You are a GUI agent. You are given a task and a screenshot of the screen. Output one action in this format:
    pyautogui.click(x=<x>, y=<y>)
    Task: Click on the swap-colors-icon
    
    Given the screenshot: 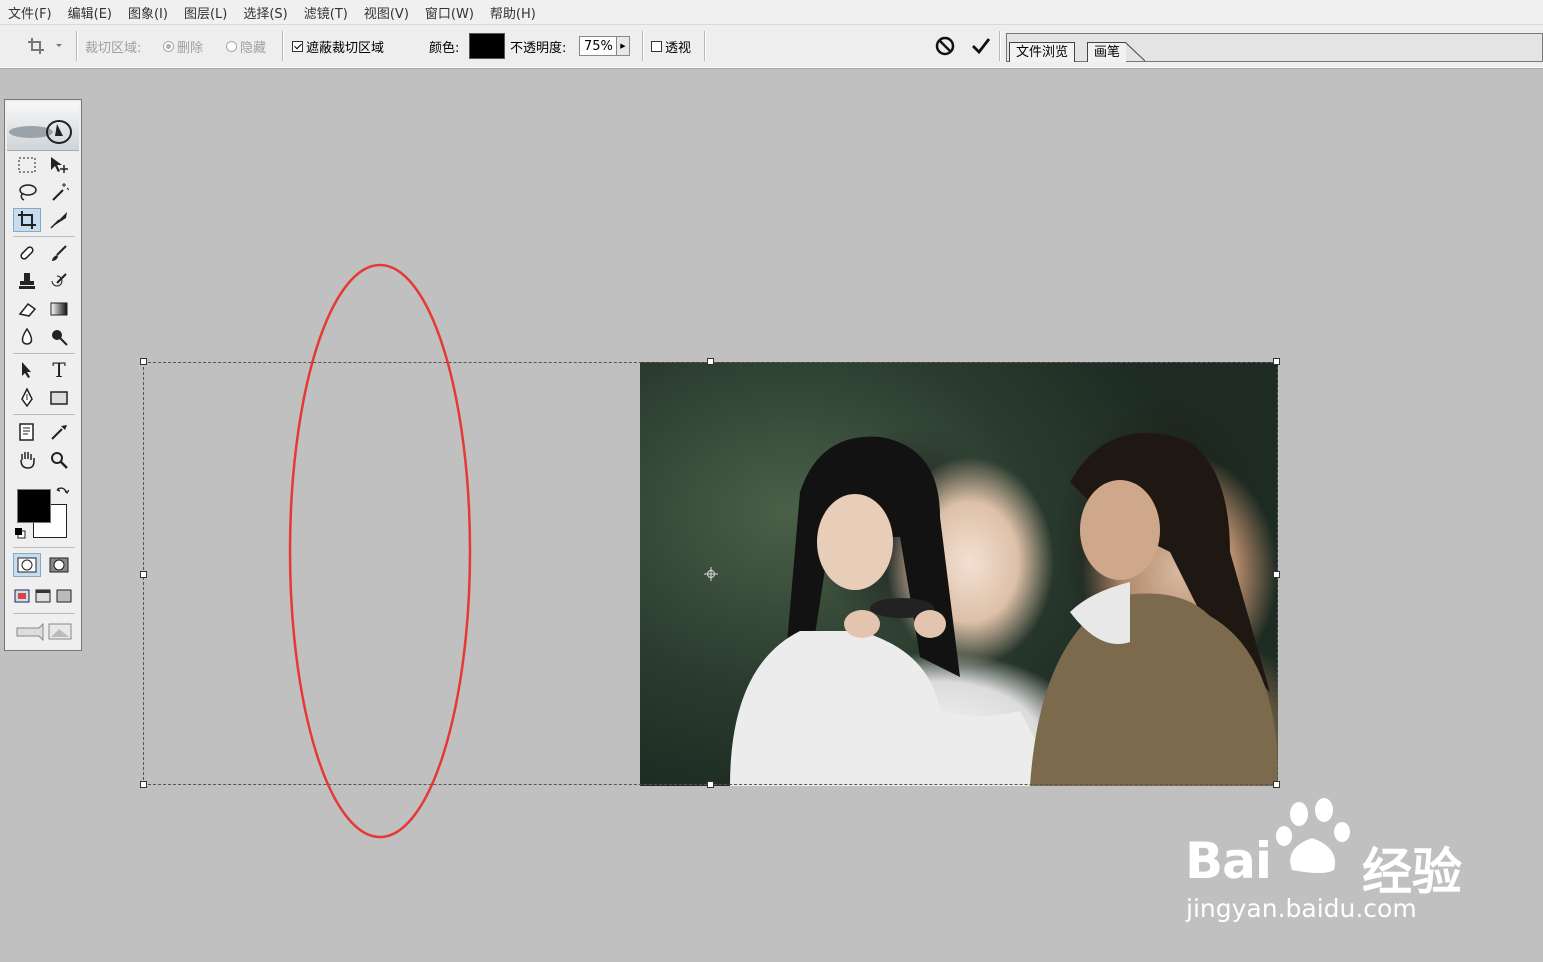 What is the action you would take?
    pyautogui.click(x=62, y=492)
    